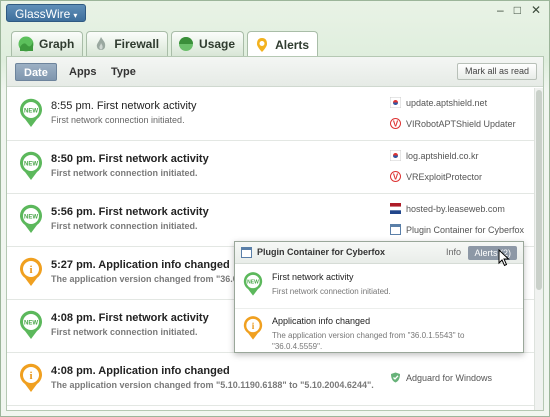 This screenshot has height=417, width=550. Describe the element at coordinates (321, 321) in the screenshot. I see `popup-alert-title: Application info changed` at that location.